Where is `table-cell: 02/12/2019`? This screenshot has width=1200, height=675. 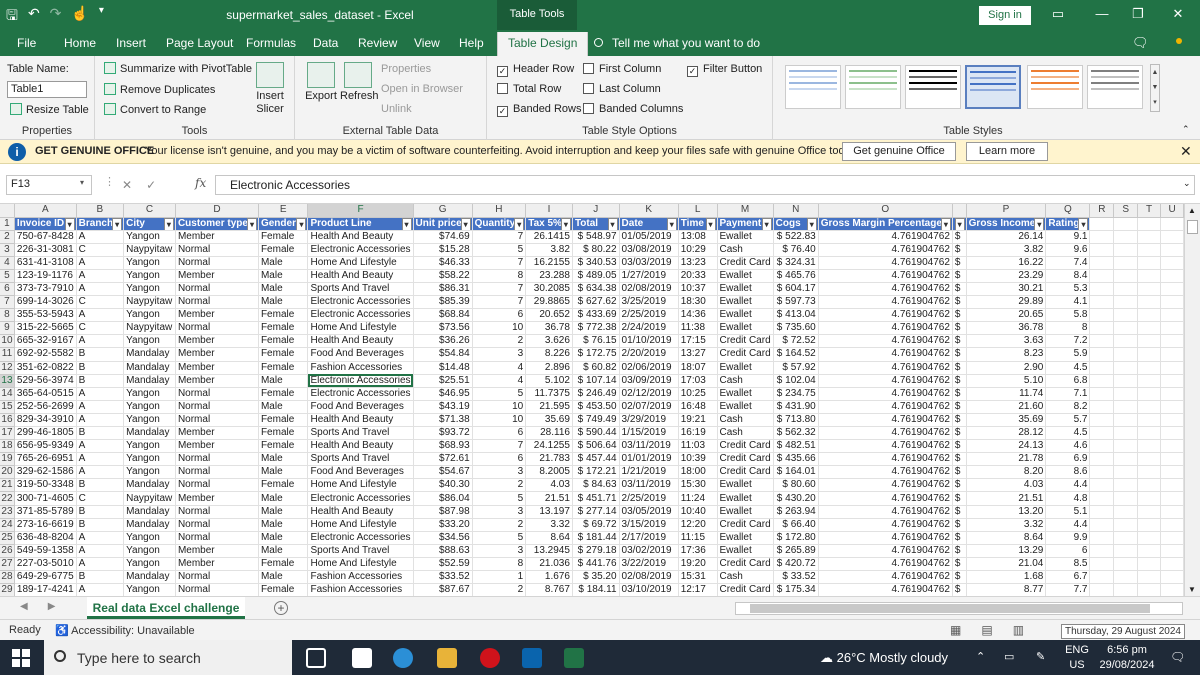 table-cell: 02/12/2019 is located at coordinates (649, 394).